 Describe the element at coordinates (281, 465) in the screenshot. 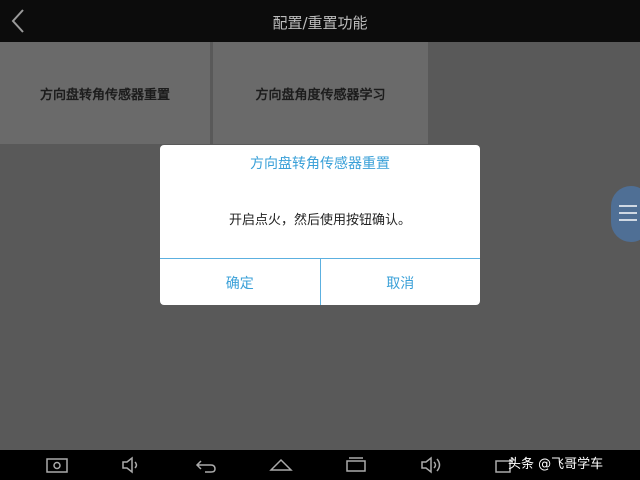

I see `home-icon` at that location.